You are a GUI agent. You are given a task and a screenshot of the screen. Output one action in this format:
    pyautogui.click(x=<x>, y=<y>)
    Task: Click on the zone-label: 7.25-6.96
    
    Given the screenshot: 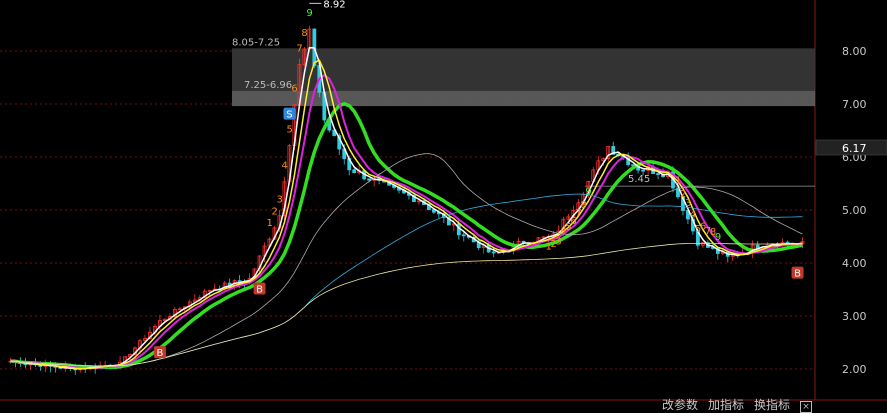 What is the action you would take?
    pyautogui.click(x=268, y=85)
    